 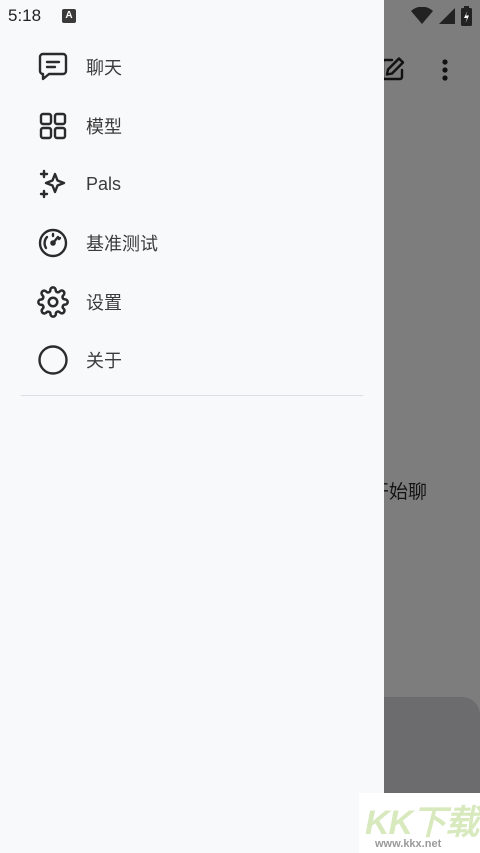 I want to click on gear-icon, so click(x=53, y=301).